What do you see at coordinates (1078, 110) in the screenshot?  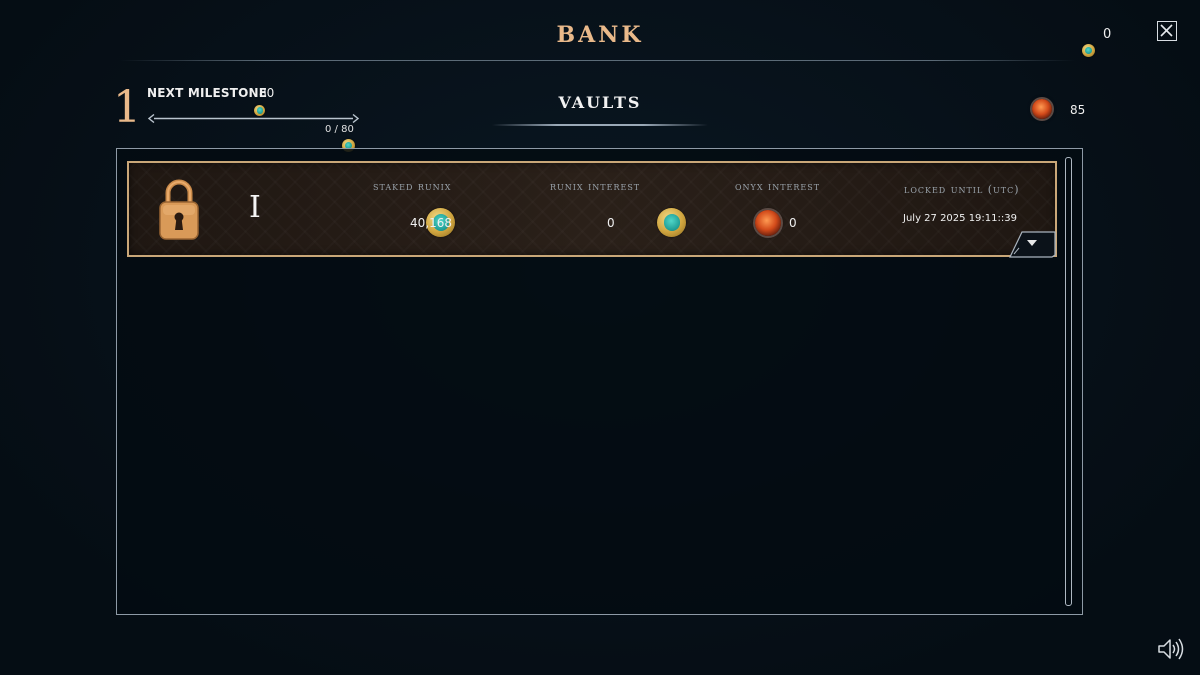 I see `onyx-balance: 85` at bounding box center [1078, 110].